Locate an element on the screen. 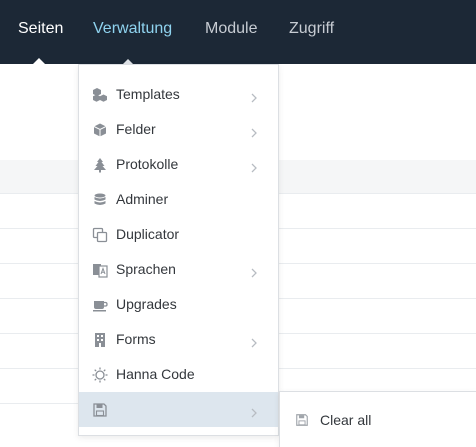  cubes-icon is located at coordinates (100, 95).